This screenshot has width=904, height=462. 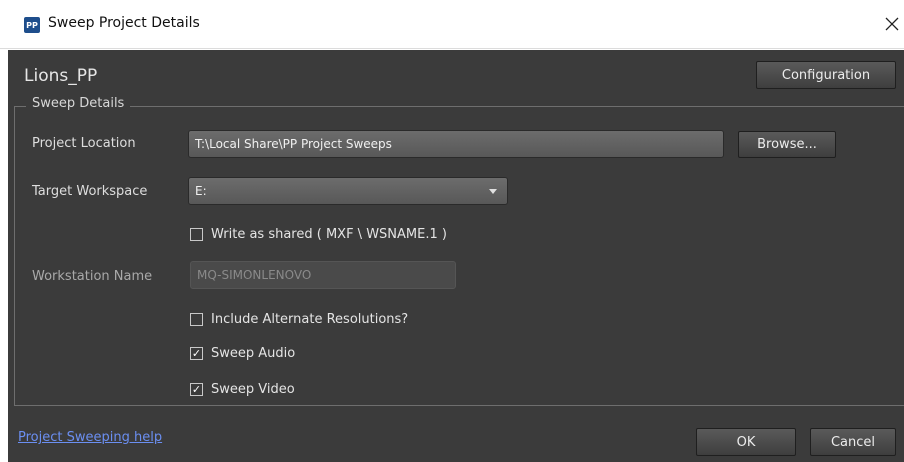 What do you see at coordinates (90, 437) in the screenshot?
I see `project-sweeping-help-link: Project Sweeping help` at bounding box center [90, 437].